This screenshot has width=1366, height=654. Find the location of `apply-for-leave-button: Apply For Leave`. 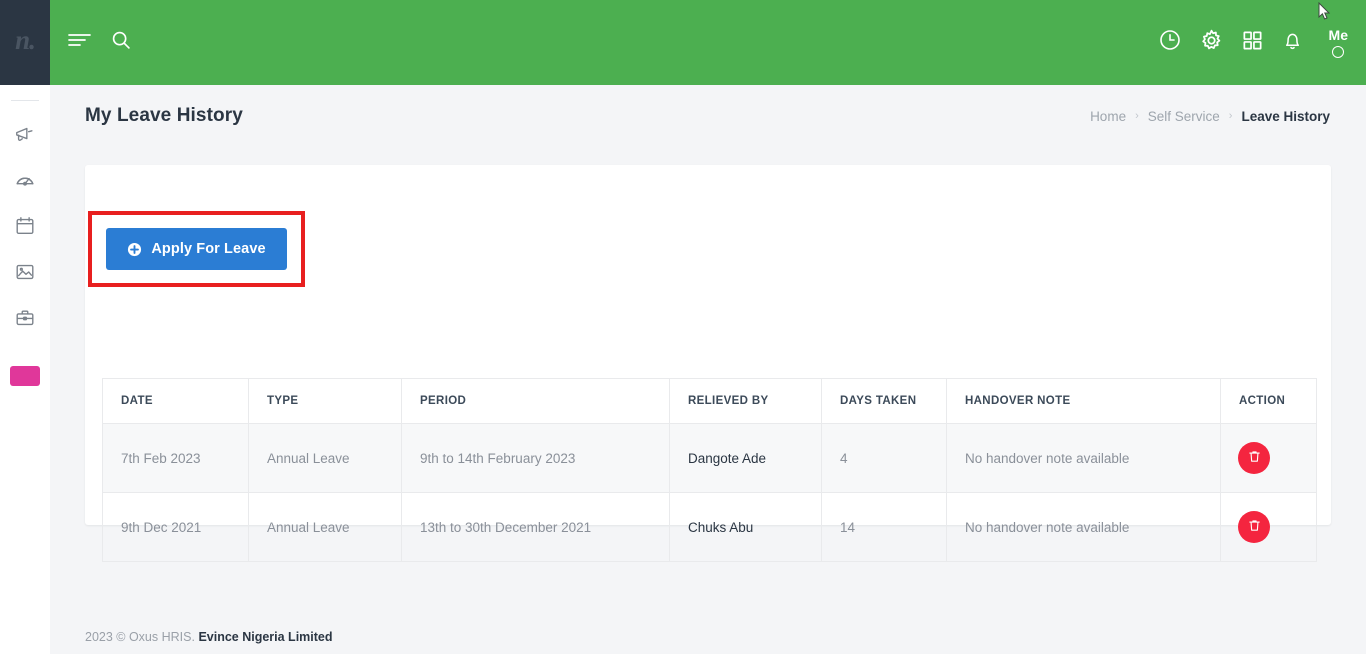

apply-for-leave-button: Apply For Leave is located at coordinates (196, 249).